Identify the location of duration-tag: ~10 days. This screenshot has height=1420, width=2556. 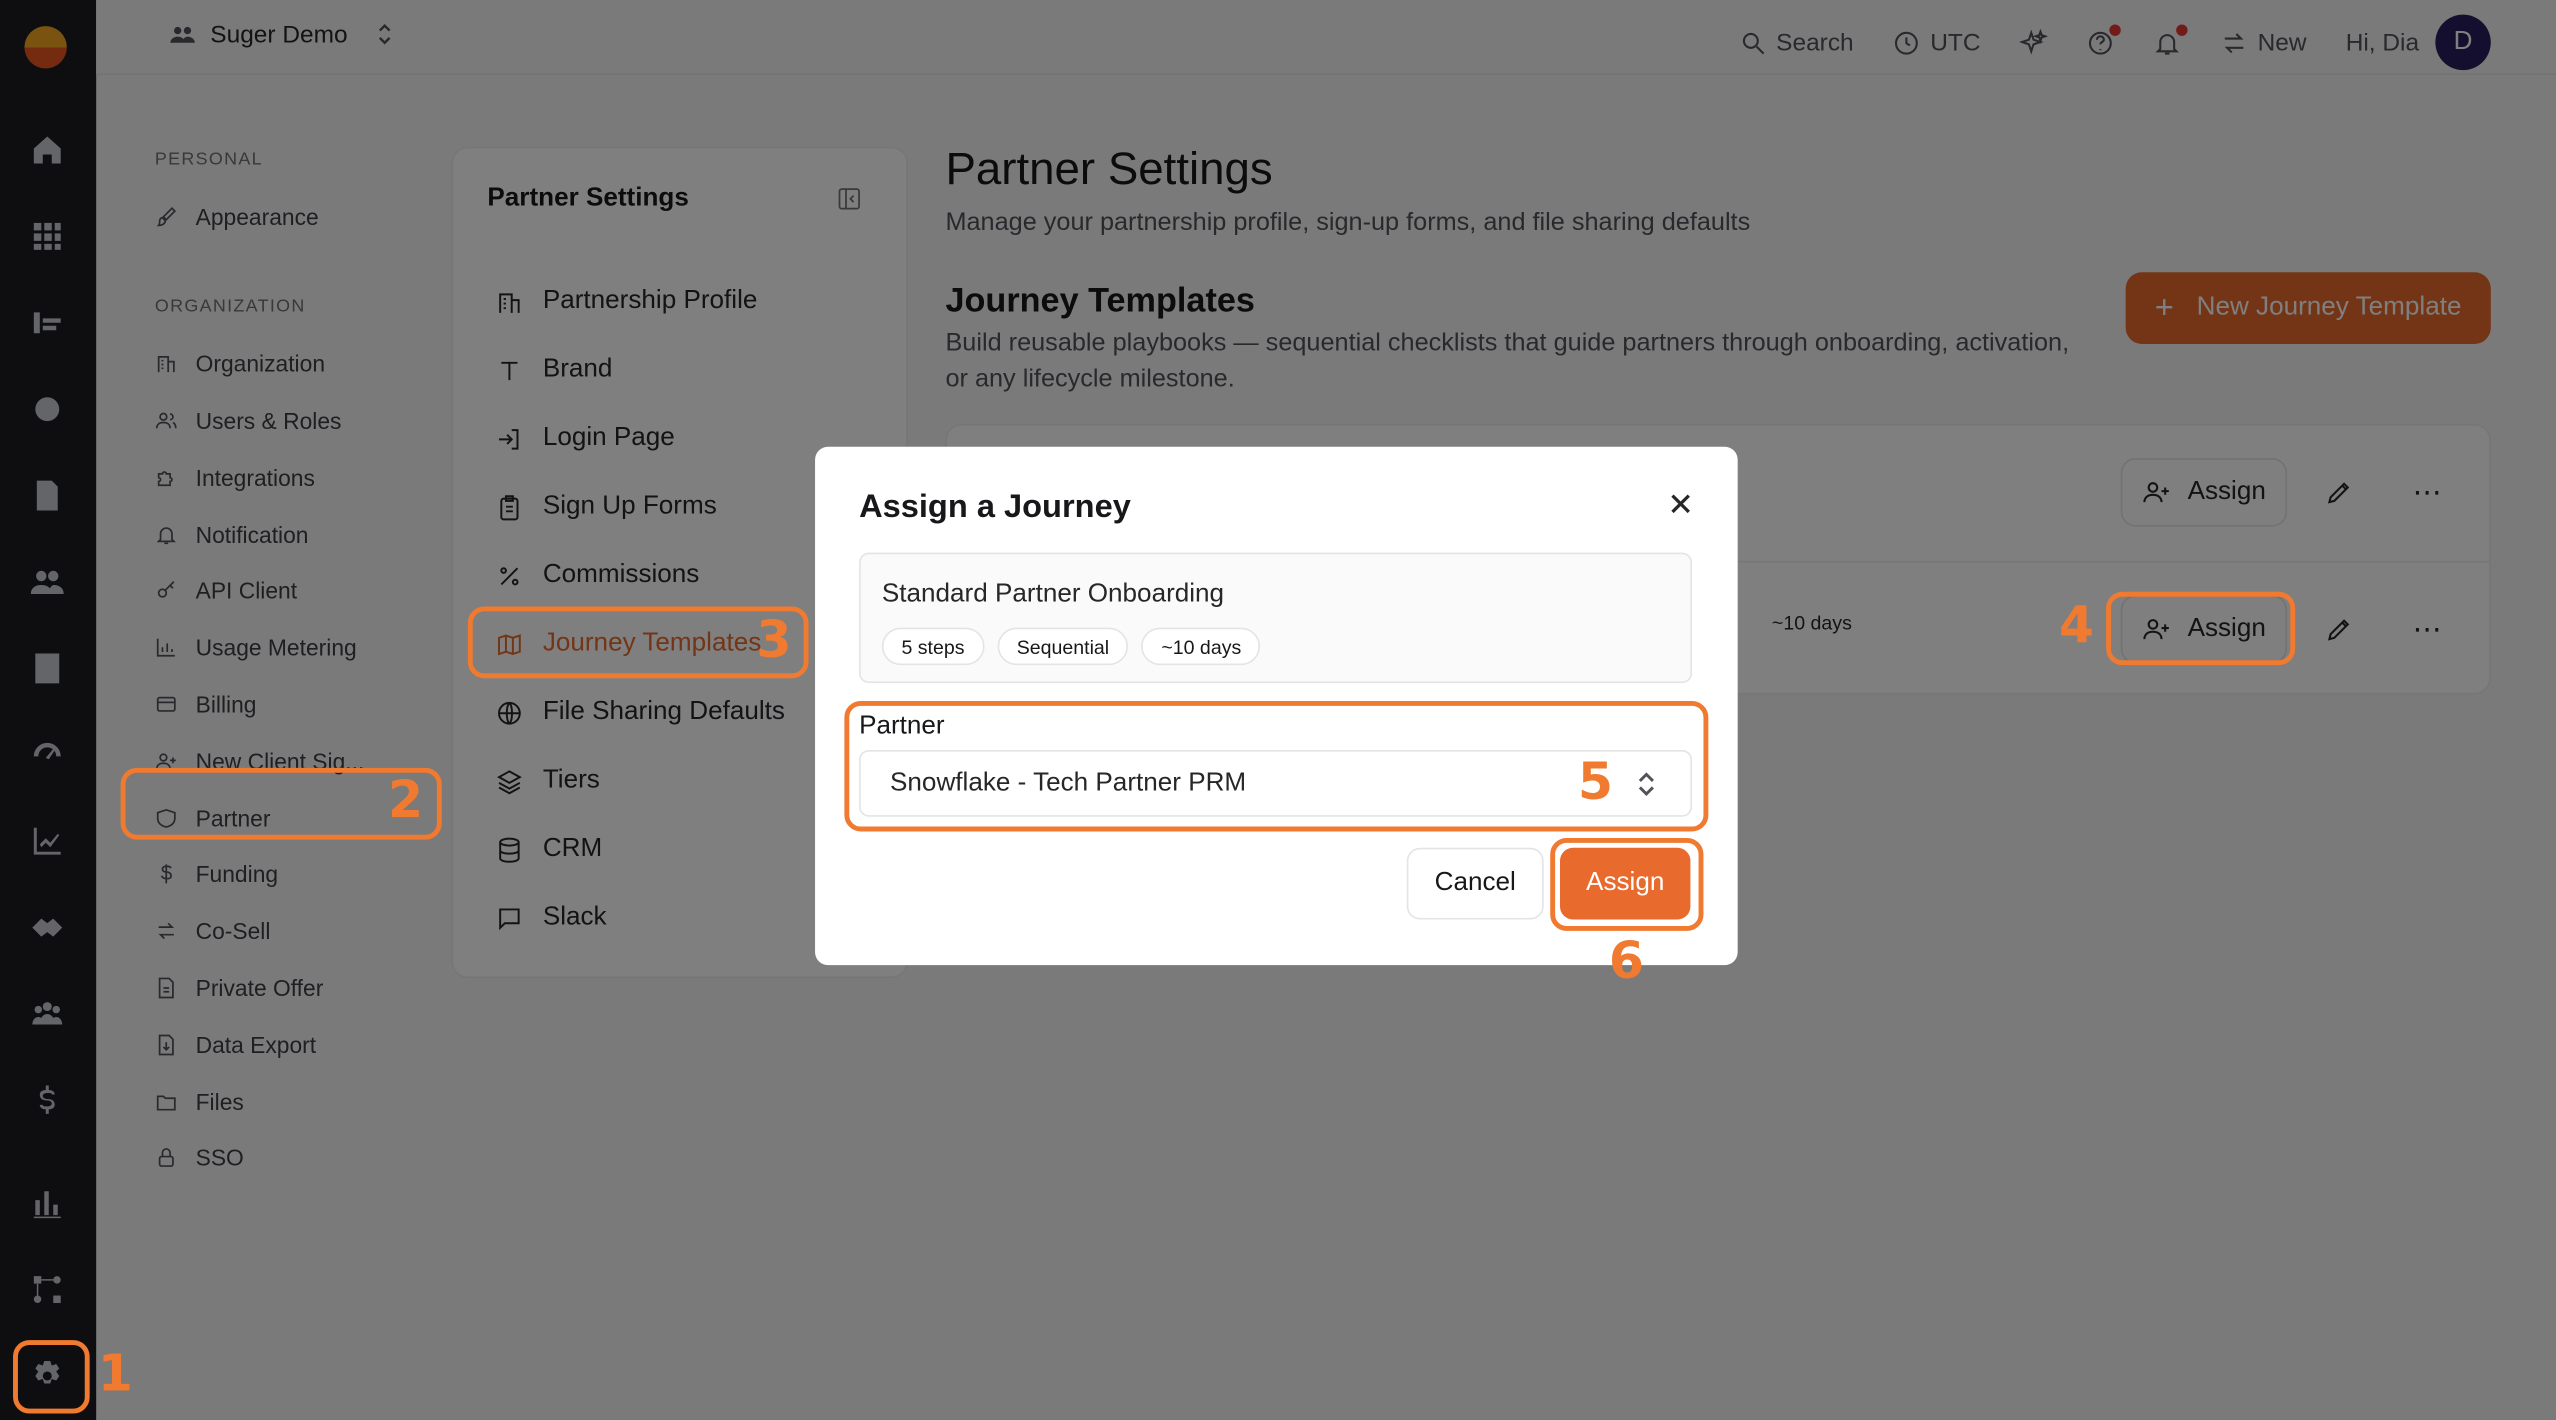
(1201, 646).